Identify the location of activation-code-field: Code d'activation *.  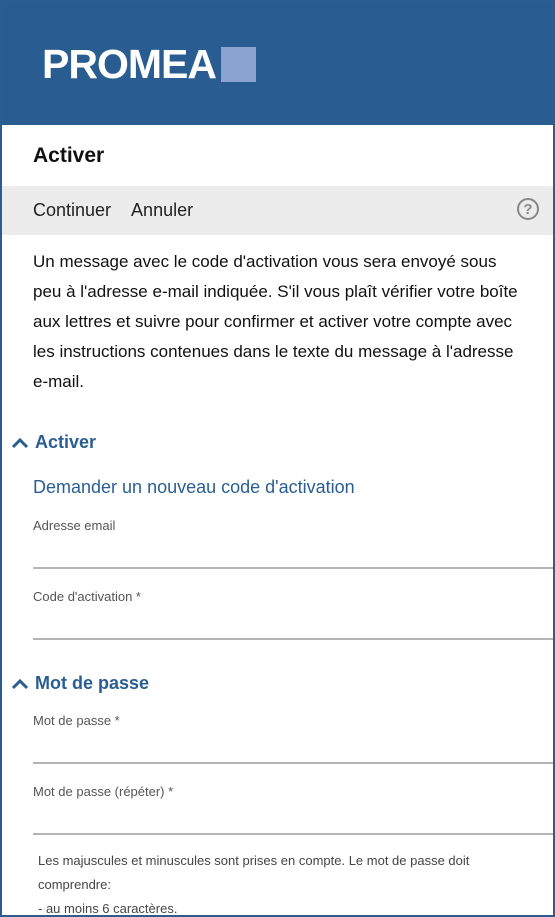
(277, 614).